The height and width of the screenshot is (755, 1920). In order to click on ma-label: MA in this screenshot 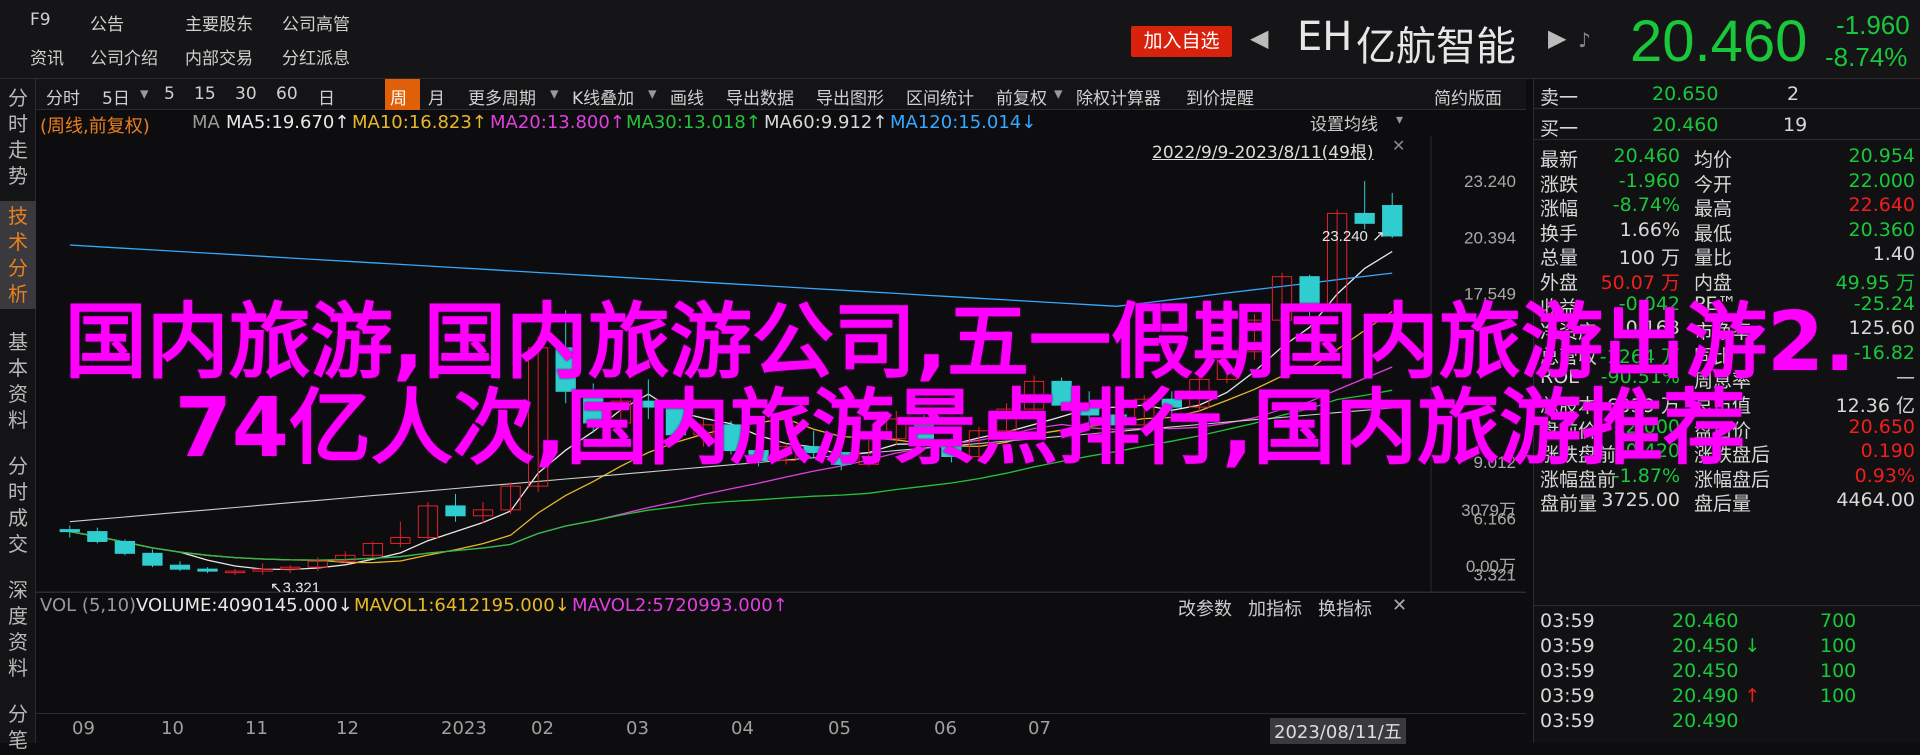, I will do `click(206, 122)`.